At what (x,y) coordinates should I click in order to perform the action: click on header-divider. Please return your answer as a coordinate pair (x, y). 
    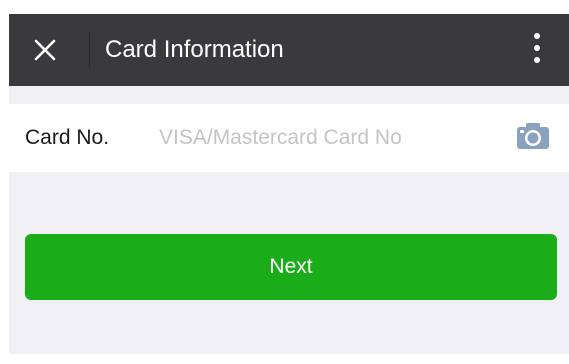
    Looking at the image, I should click on (89, 50).